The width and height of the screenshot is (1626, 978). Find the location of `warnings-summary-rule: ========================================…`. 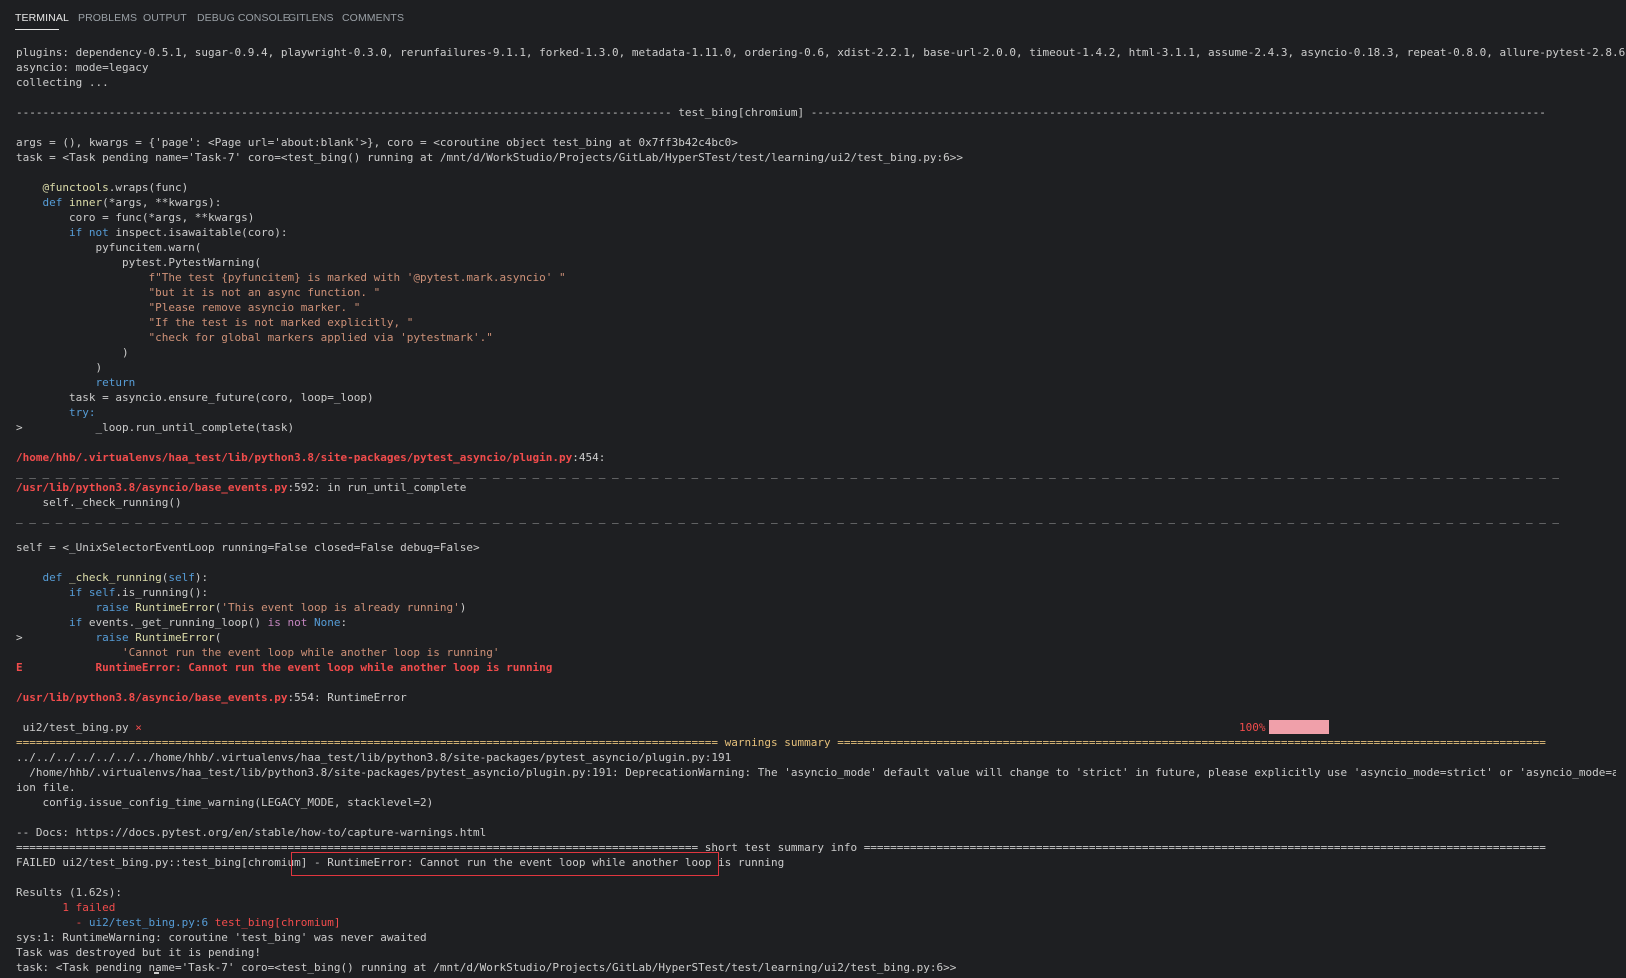

warnings-summary-rule: ========================================… is located at coordinates (781, 742).